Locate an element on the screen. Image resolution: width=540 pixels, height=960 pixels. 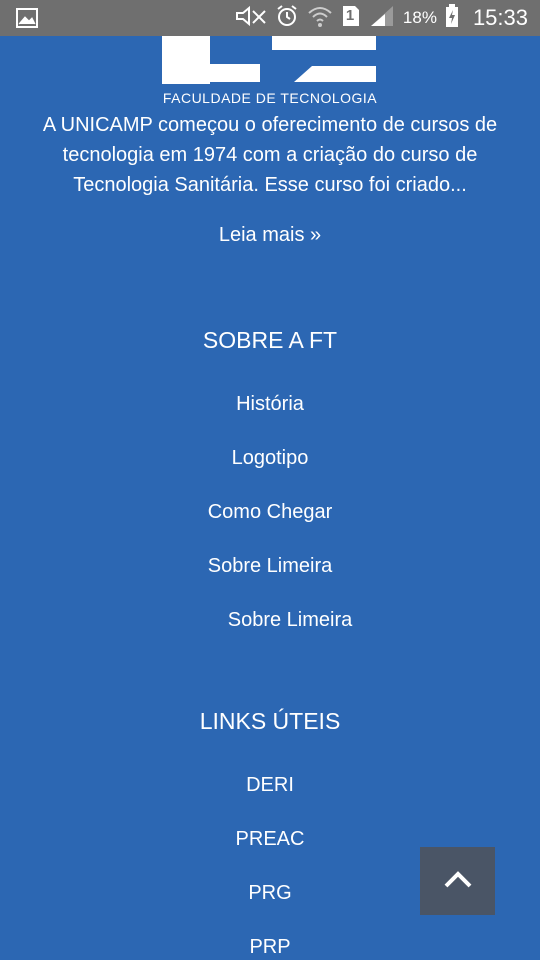
back-to-top-button is located at coordinates (457, 881).